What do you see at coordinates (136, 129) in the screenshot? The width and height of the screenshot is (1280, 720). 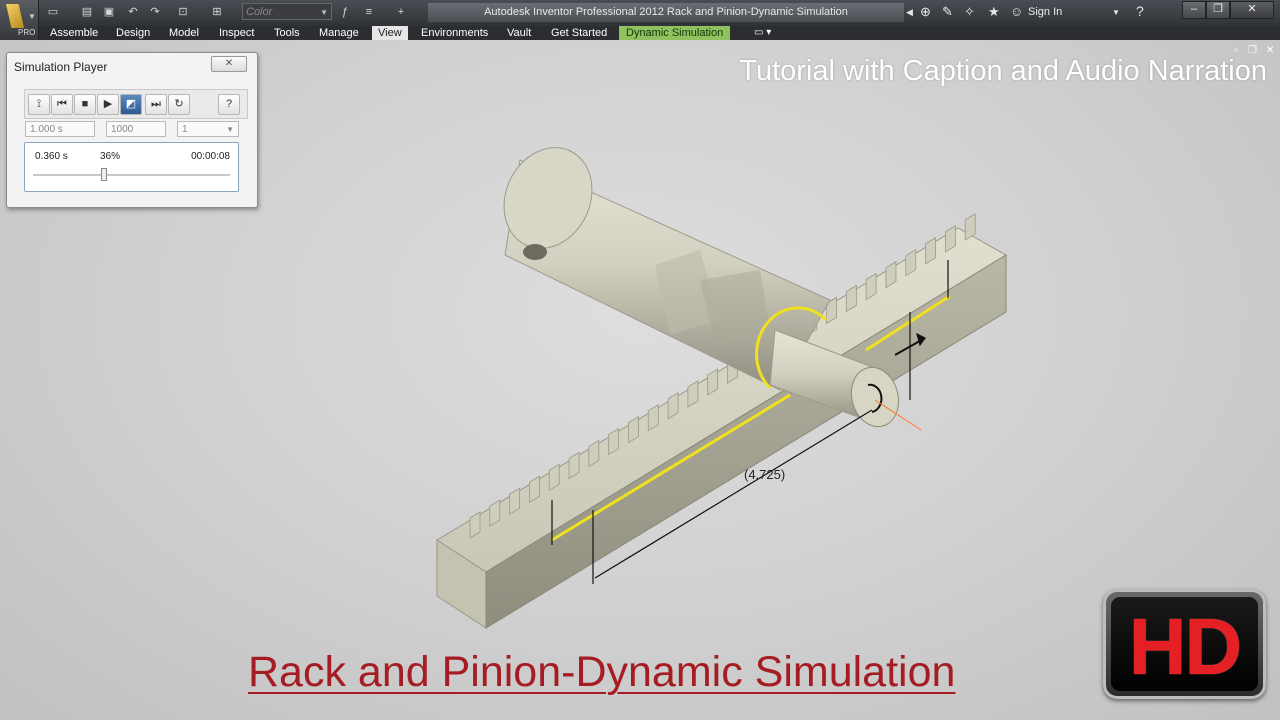 I see `images-field: 1000` at bounding box center [136, 129].